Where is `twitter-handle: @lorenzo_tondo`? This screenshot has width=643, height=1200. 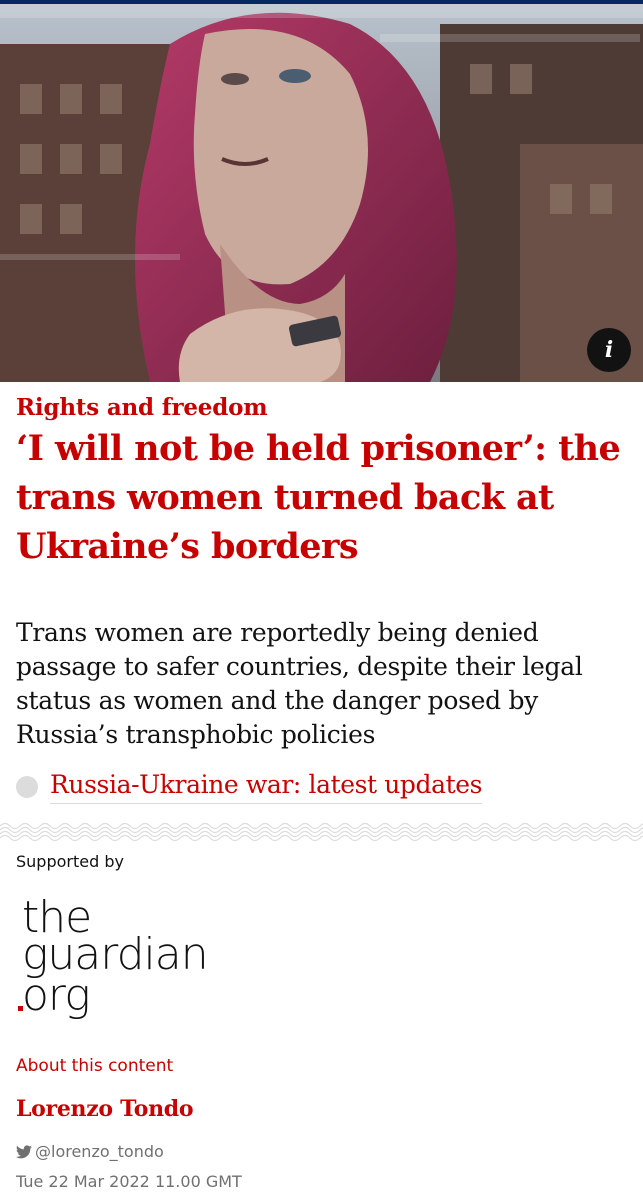 twitter-handle: @lorenzo_tondo is located at coordinates (99, 1151).